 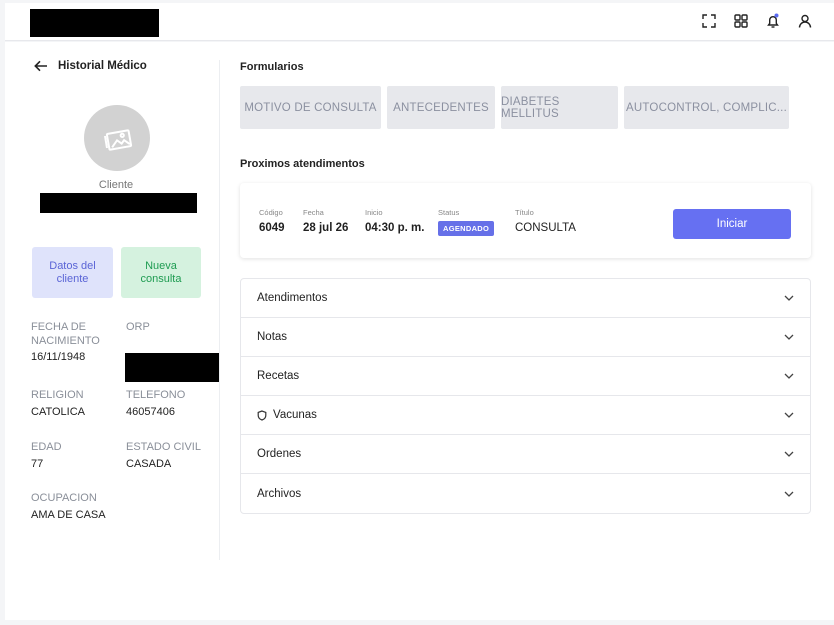 What do you see at coordinates (302, 164) in the screenshot?
I see `upcoming-title: Proximos atendimentos` at bounding box center [302, 164].